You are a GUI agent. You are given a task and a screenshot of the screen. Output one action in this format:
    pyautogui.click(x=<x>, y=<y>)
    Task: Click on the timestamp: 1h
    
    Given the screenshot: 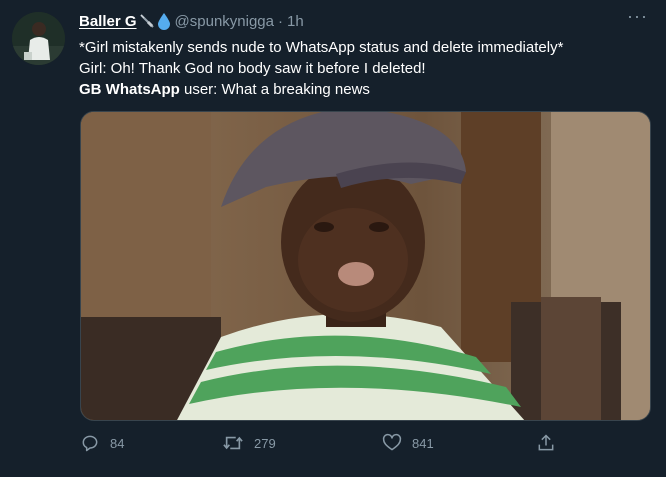 What is the action you would take?
    pyautogui.click(x=295, y=21)
    